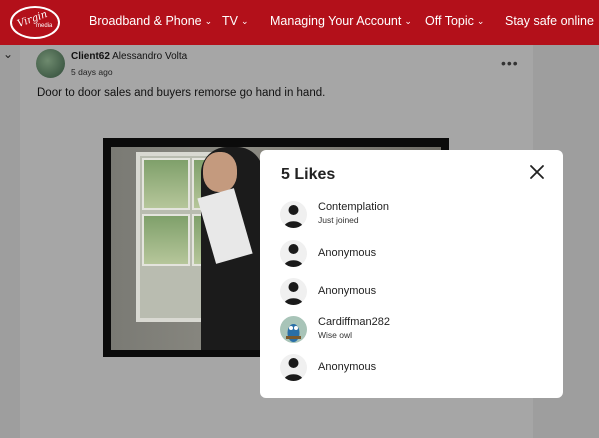 The height and width of the screenshot is (438, 599). I want to click on close-icon-svg, so click(537, 172).